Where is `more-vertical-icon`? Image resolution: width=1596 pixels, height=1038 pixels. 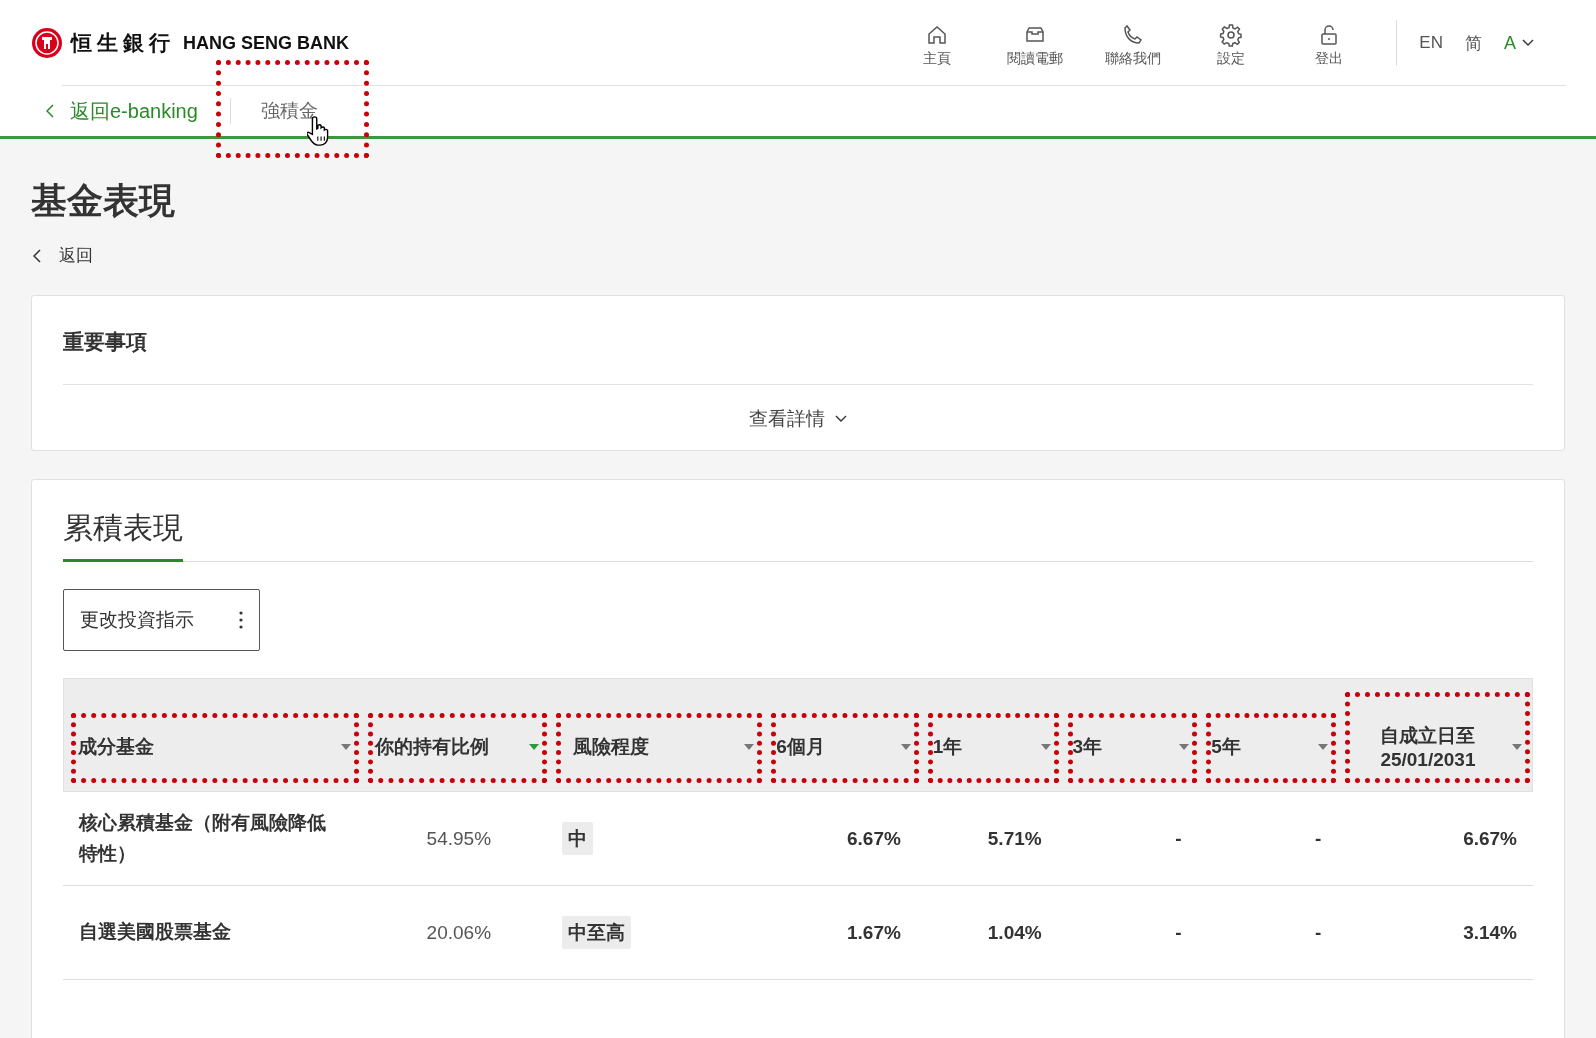
more-vertical-icon is located at coordinates (241, 620).